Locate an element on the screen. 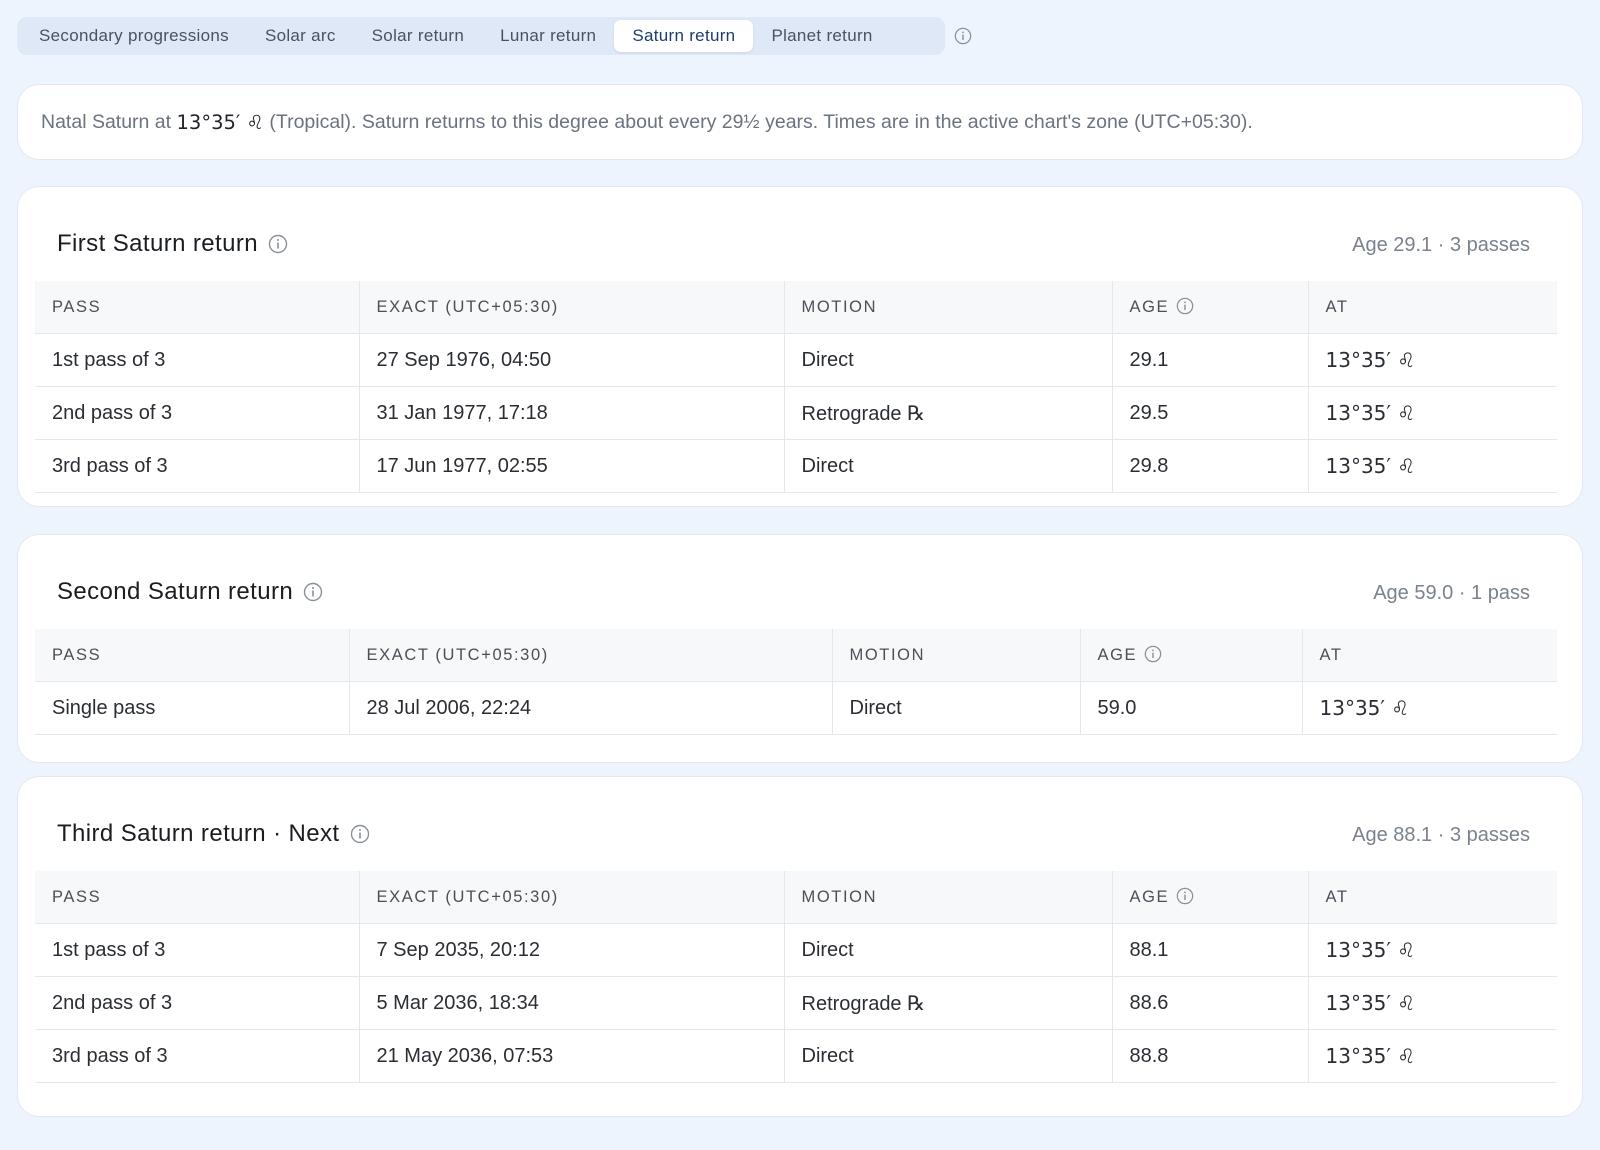 The width and height of the screenshot is (1600, 1150). section-meta: Age 29.1 · 3 passes is located at coordinates (1441, 245).